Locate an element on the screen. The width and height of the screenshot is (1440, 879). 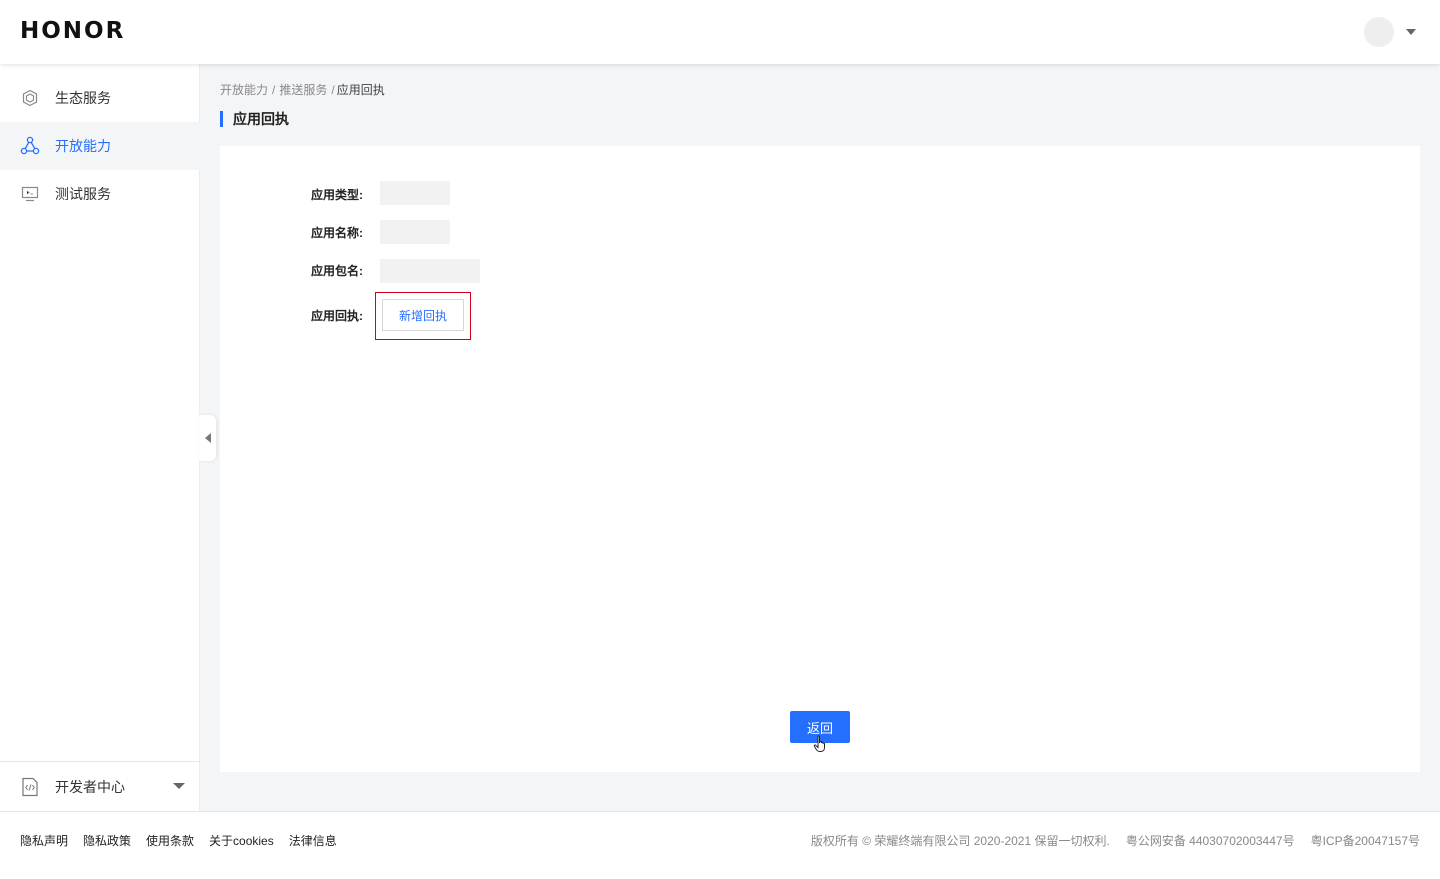
sidebar-item-ecosystem-services: 生态服务 is located at coordinates (100, 98).